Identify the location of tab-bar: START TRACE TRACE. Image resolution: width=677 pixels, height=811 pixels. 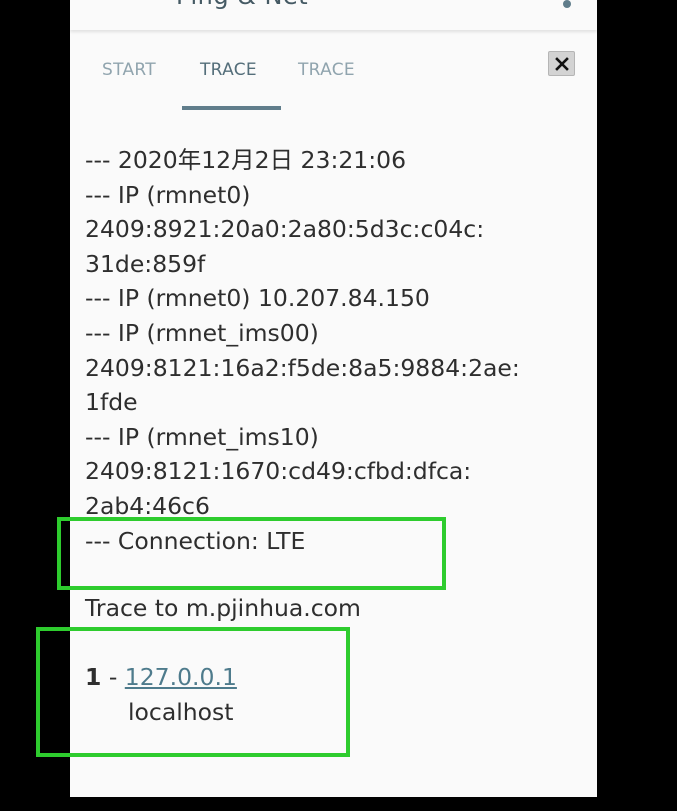
(333, 79).